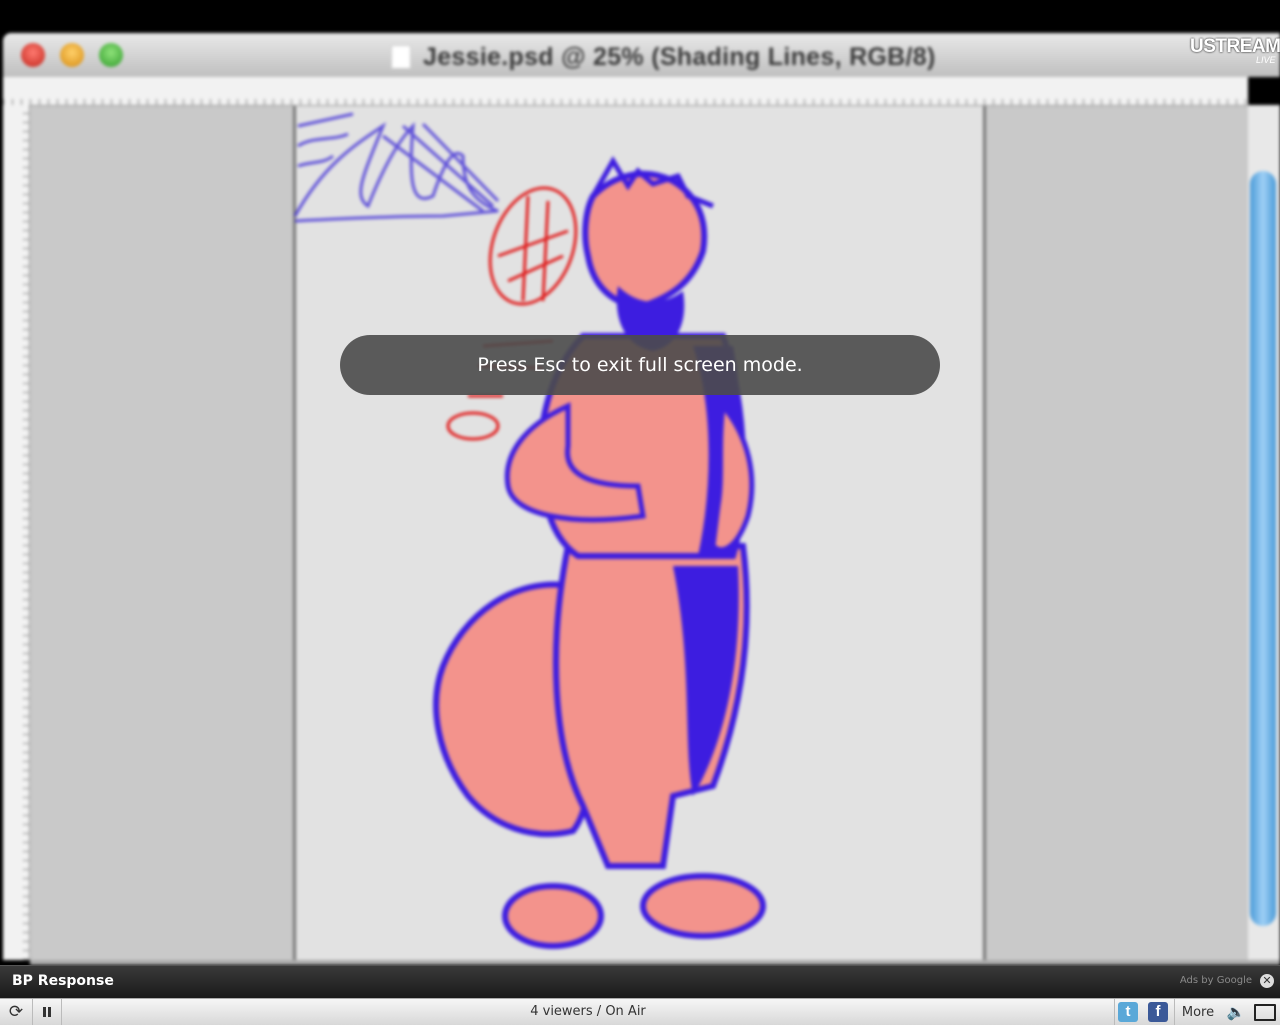 This screenshot has height=1025, width=1280. I want to click on twitter-icon: t, so click(1128, 1012).